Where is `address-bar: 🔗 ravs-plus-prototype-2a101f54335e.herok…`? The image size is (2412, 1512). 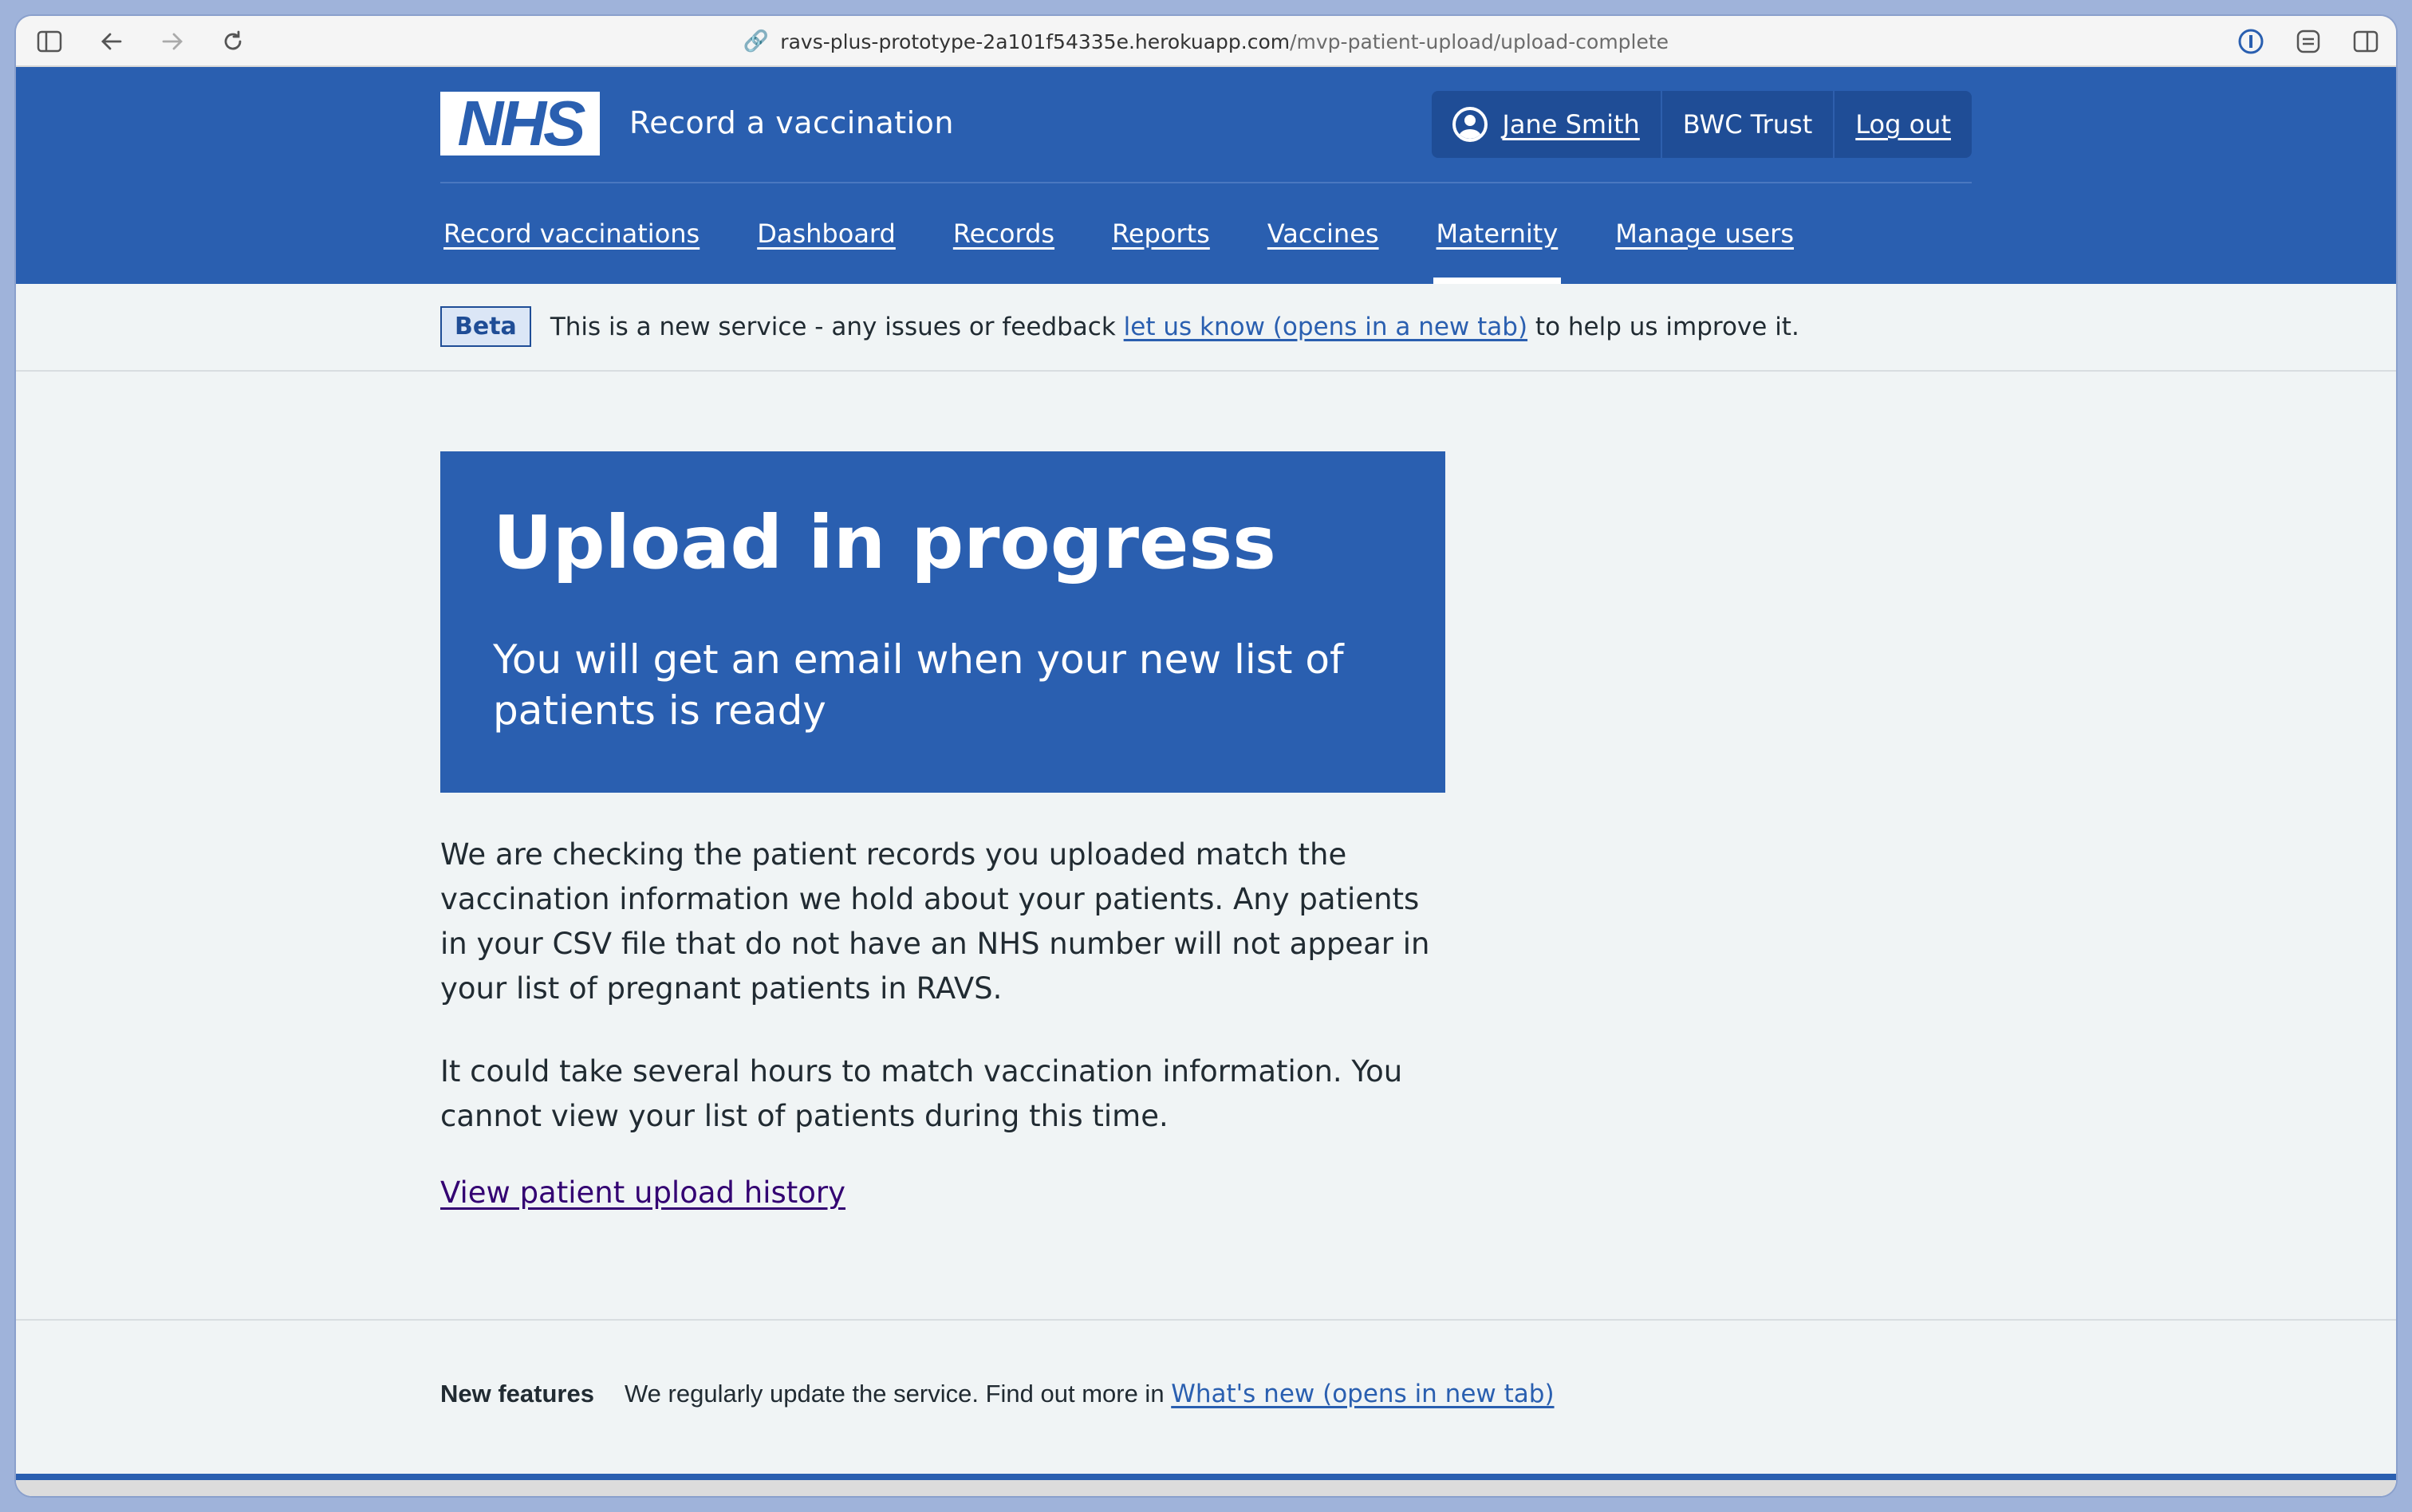
address-bar: 🔗 ravs-plus-prototype-2a101f54335e.herok… is located at coordinates (1206, 41).